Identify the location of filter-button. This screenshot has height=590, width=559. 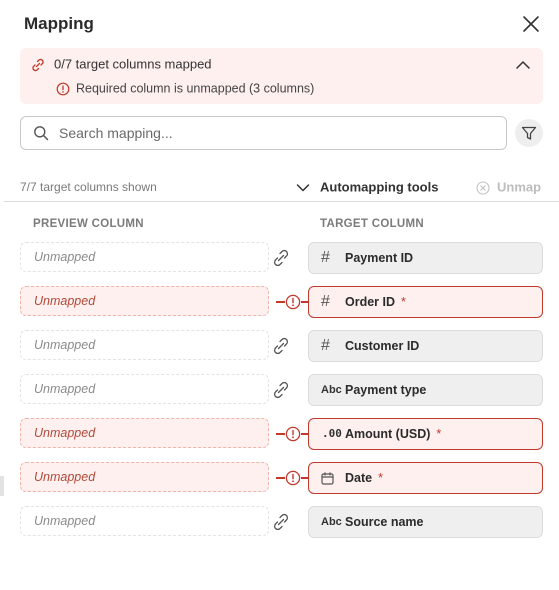
(529, 133).